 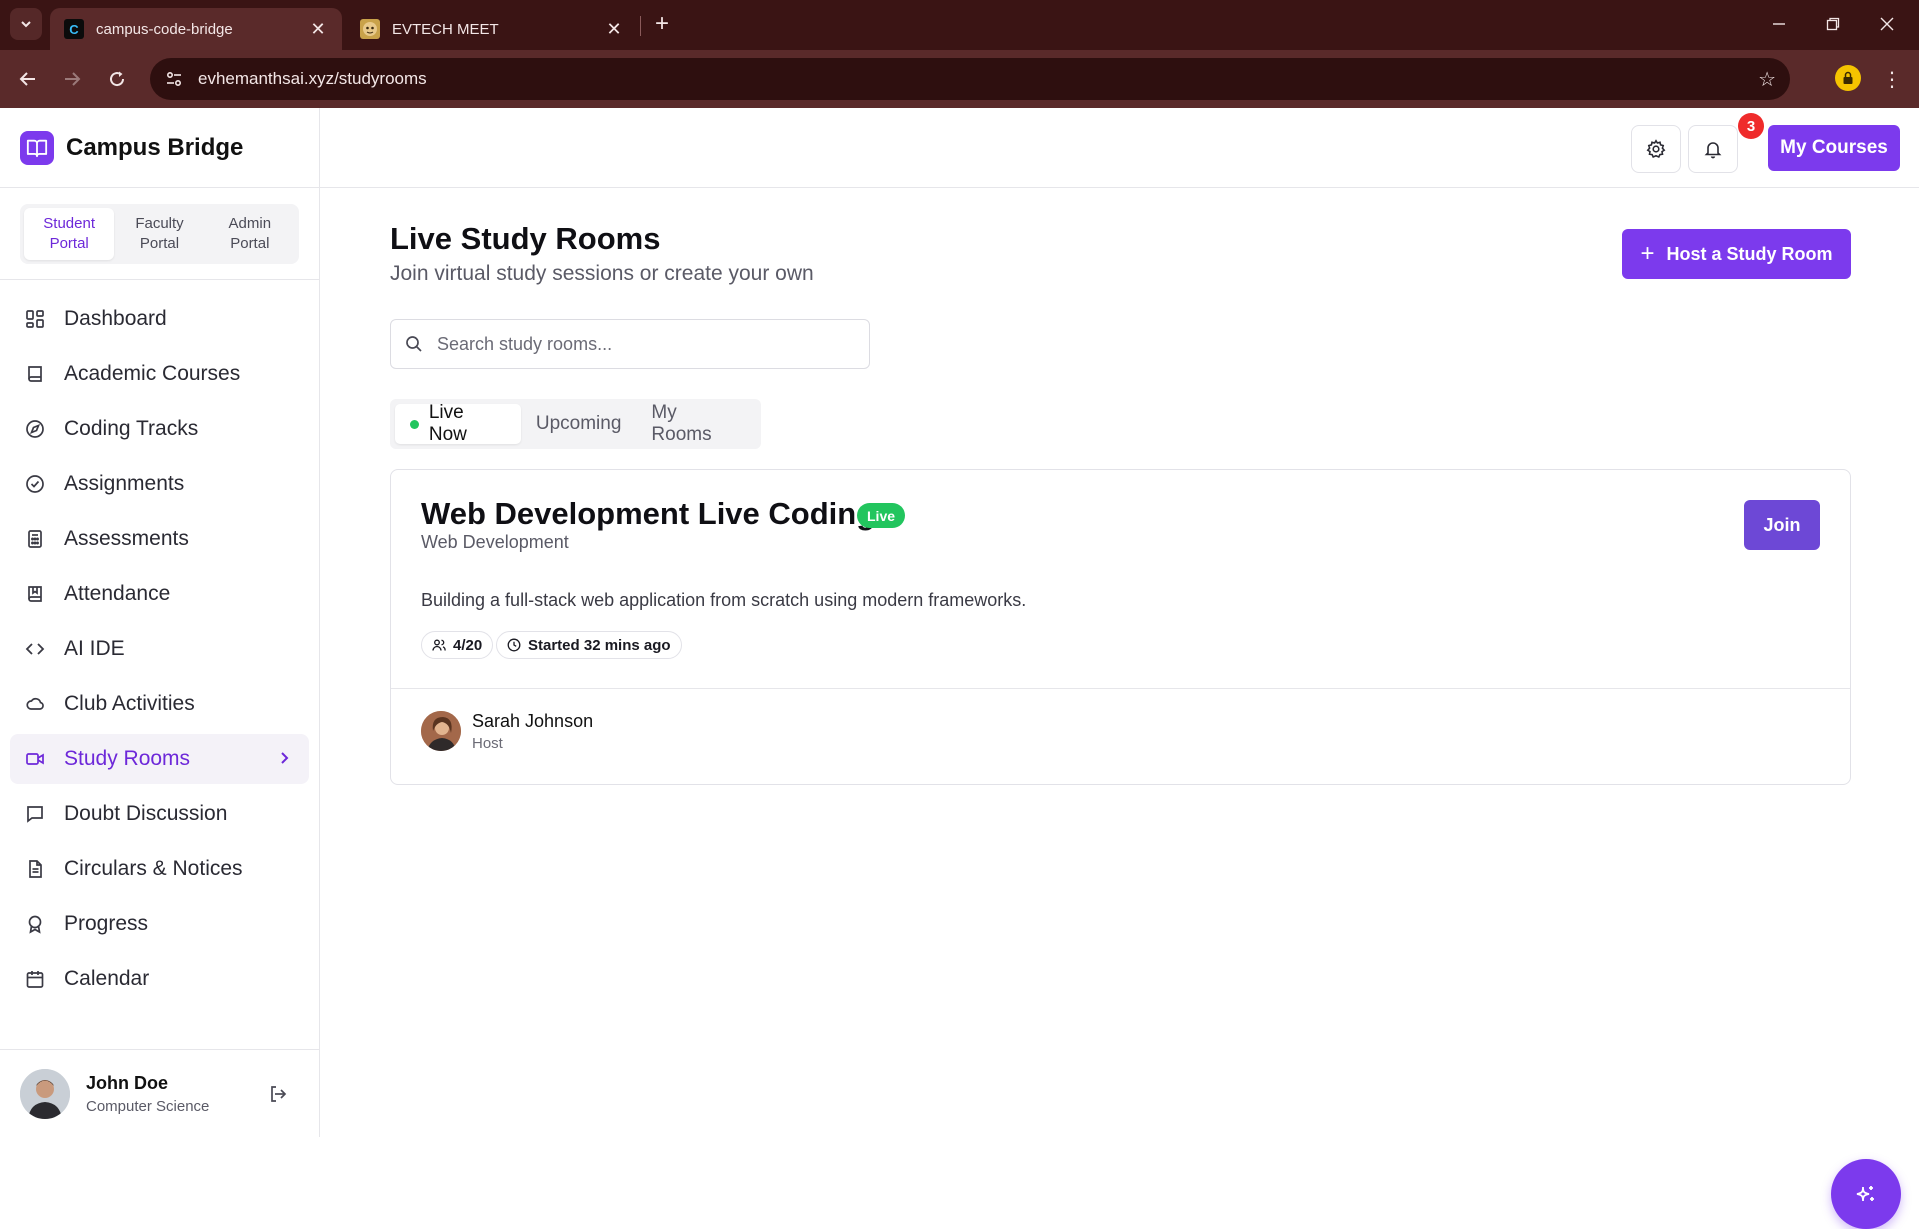 I want to click on search-icon, so click(x=414, y=344).